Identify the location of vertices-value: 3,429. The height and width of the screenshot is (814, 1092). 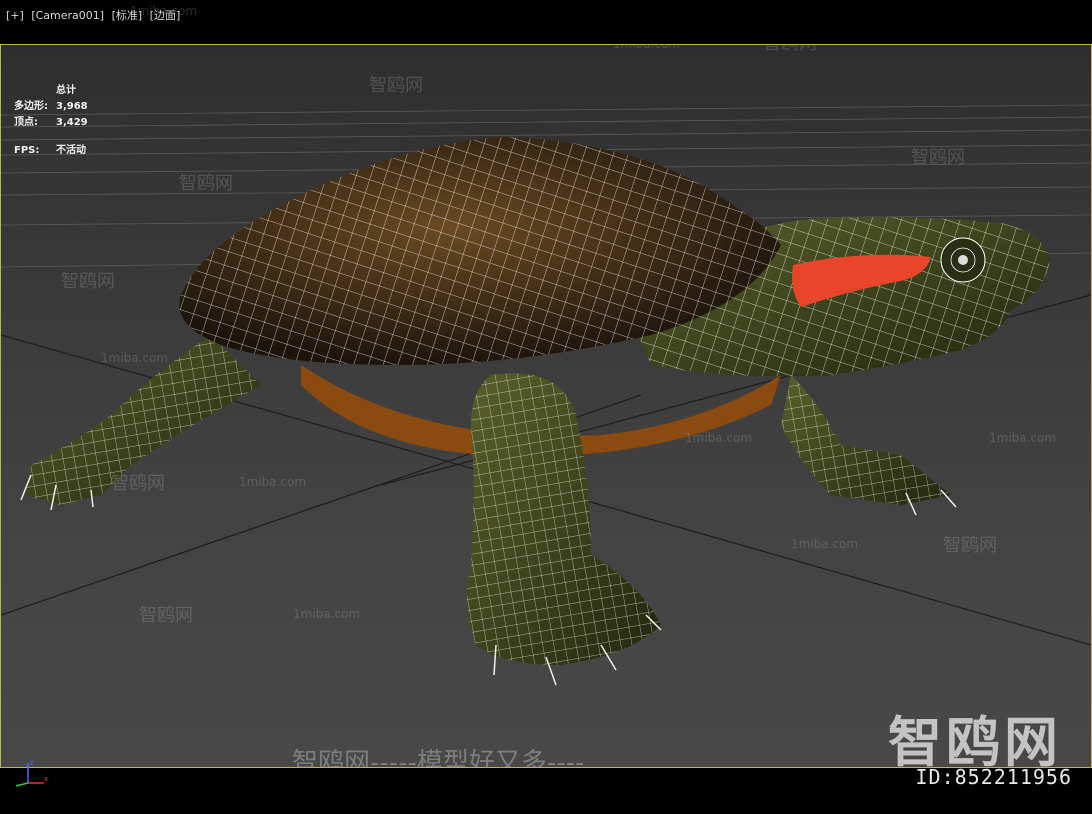
(72, 122).